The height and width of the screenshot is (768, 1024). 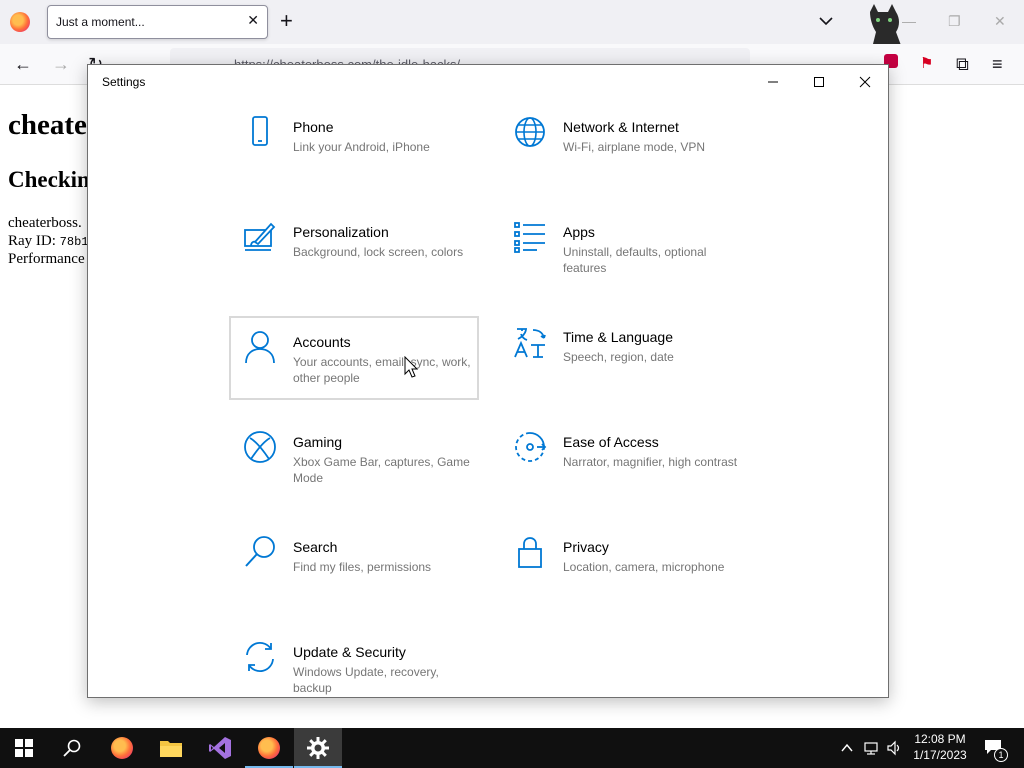 I want to click on tile-description: Location, camera, microphone, so click(x=644, y=567).